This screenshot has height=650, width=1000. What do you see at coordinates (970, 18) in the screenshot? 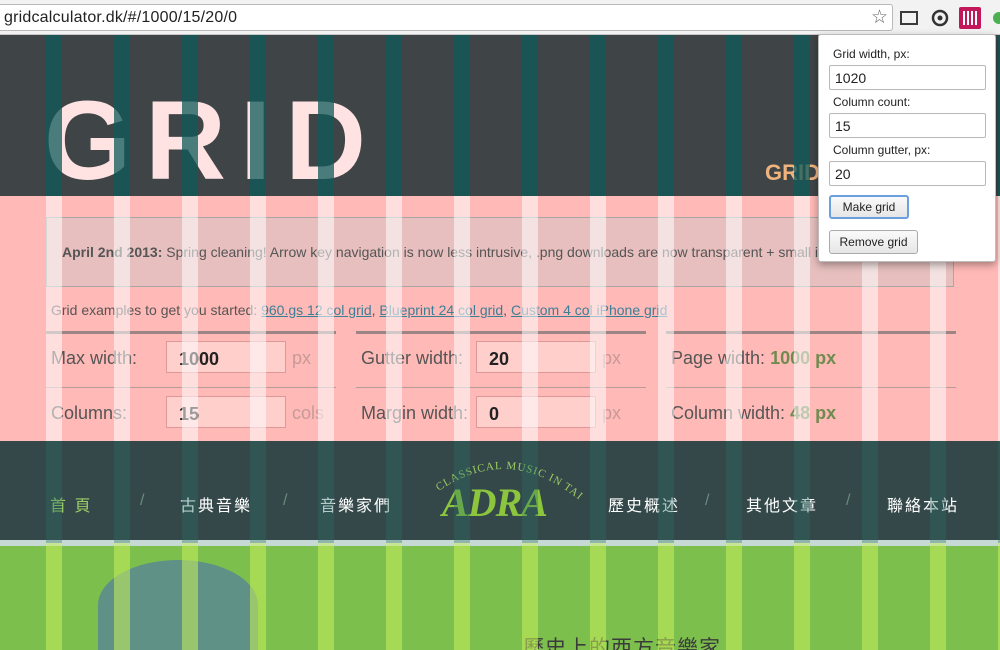
I see `grid-extension-icon` at bounding box center [970, 18].